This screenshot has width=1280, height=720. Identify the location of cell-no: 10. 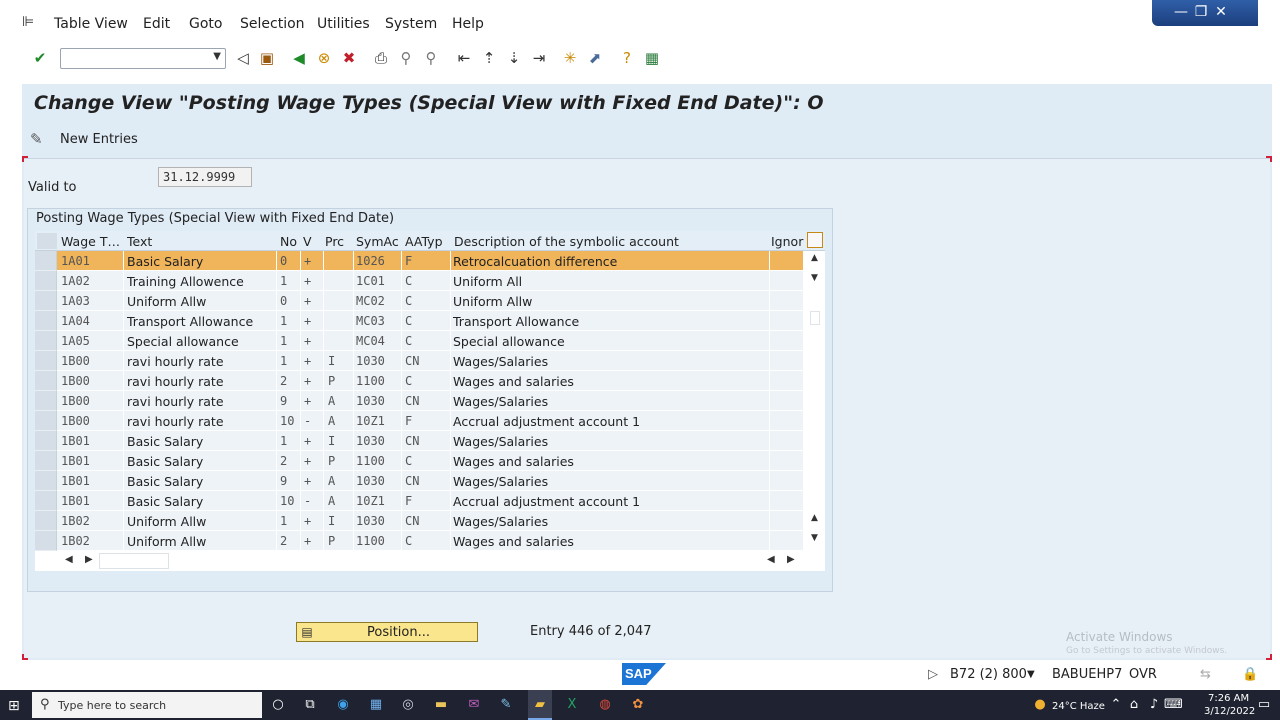
(287, 421).